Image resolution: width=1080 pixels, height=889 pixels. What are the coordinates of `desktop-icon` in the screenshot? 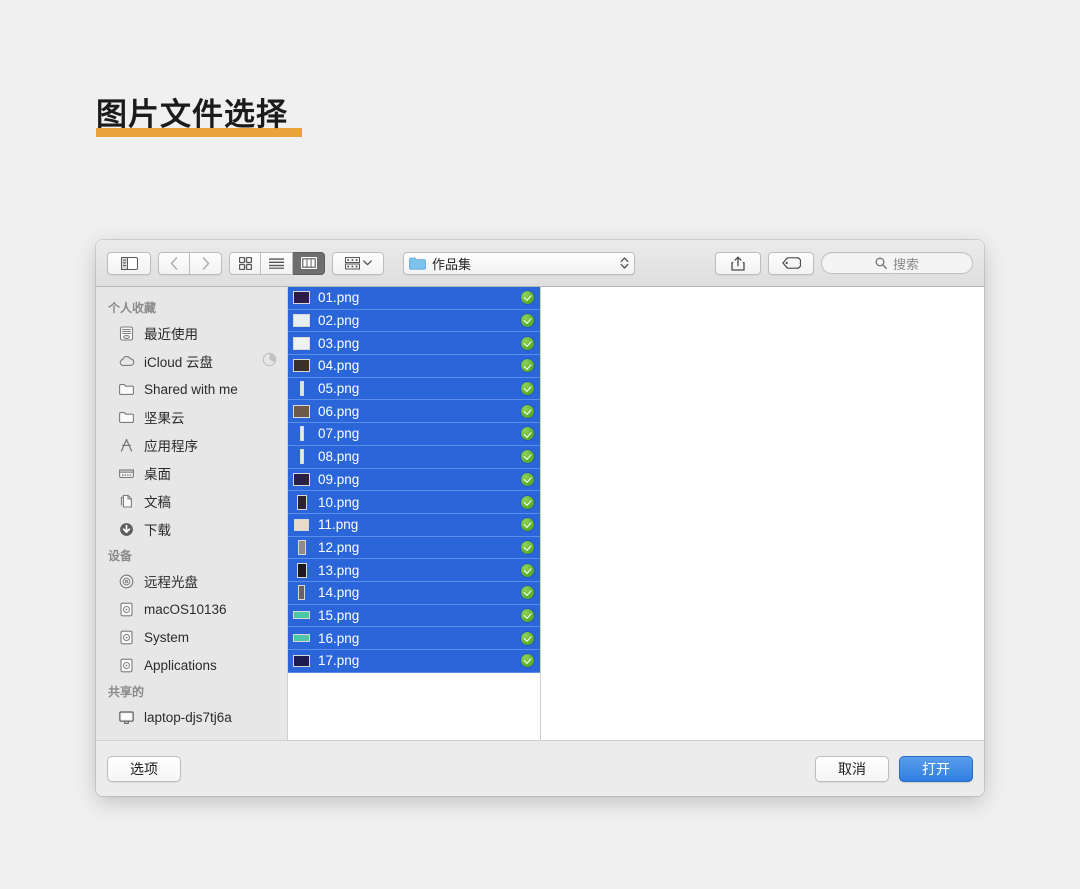 It's located at (126, 473).